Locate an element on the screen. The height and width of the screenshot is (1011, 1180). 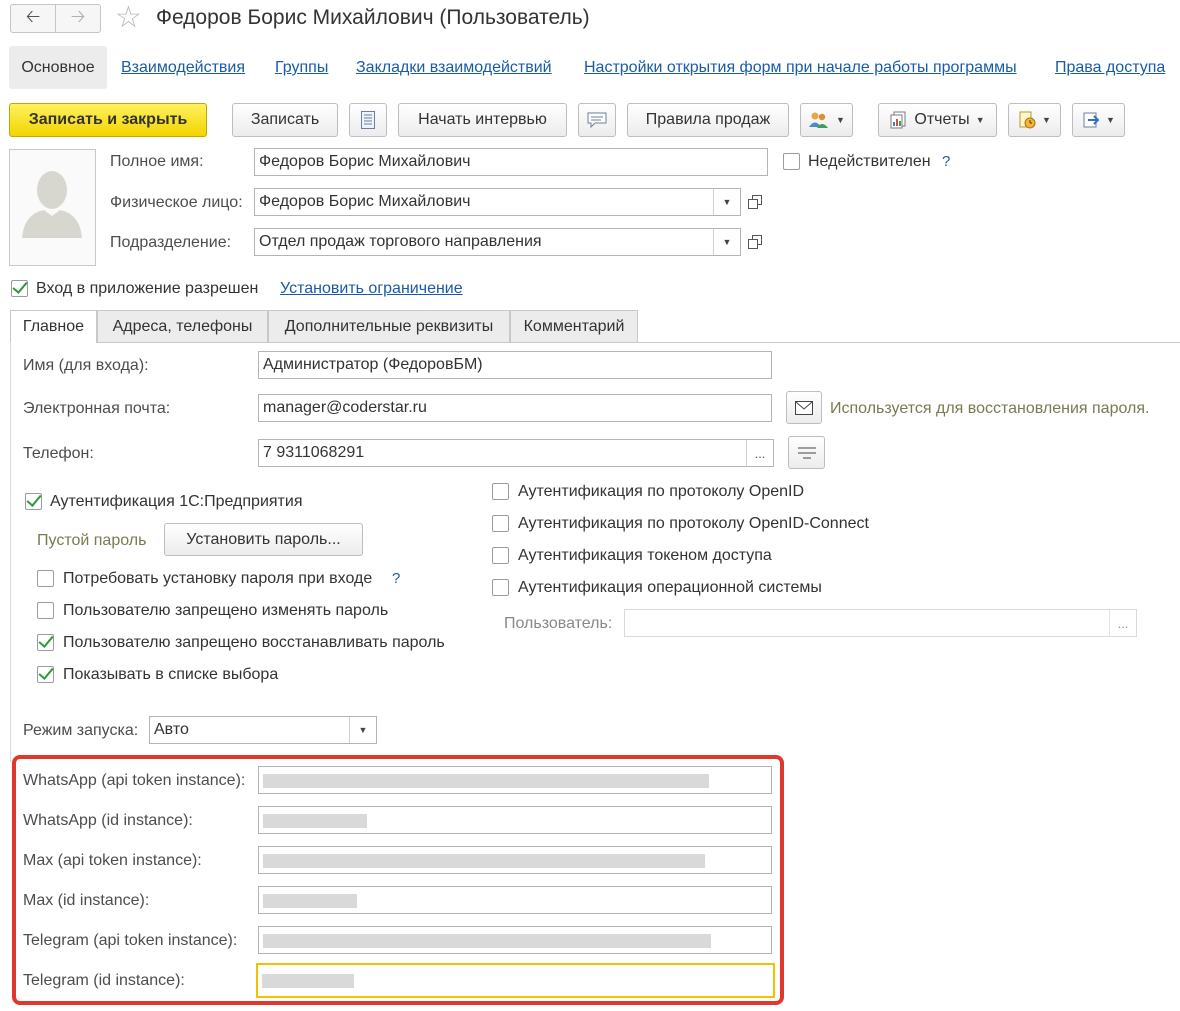
arrow-left-icon: 🡠 is located at coordinates (33, 18).